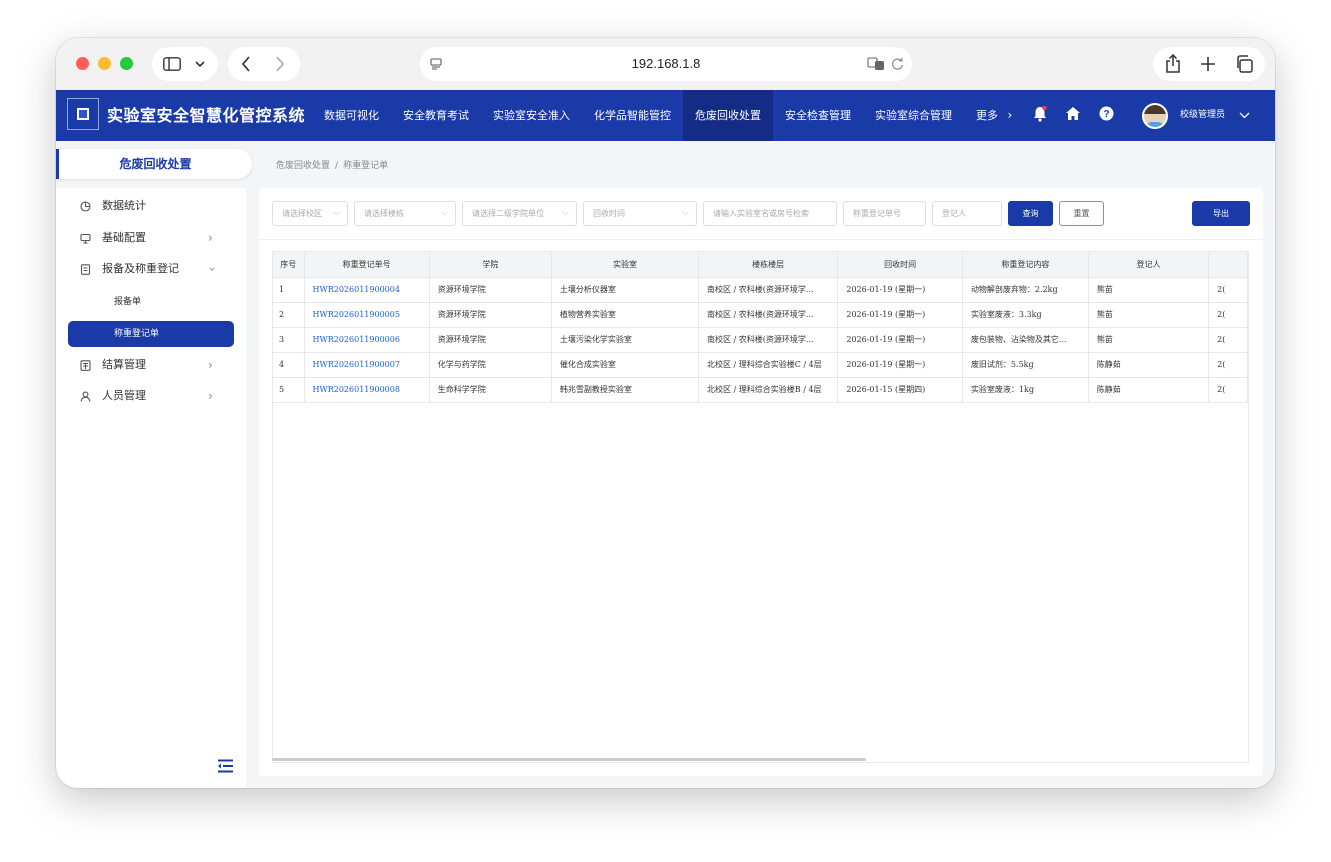  Describe the element at coordinates (367, 290) in the screenshot. I see `cell-order-link: HWR2026011900004` at that location.